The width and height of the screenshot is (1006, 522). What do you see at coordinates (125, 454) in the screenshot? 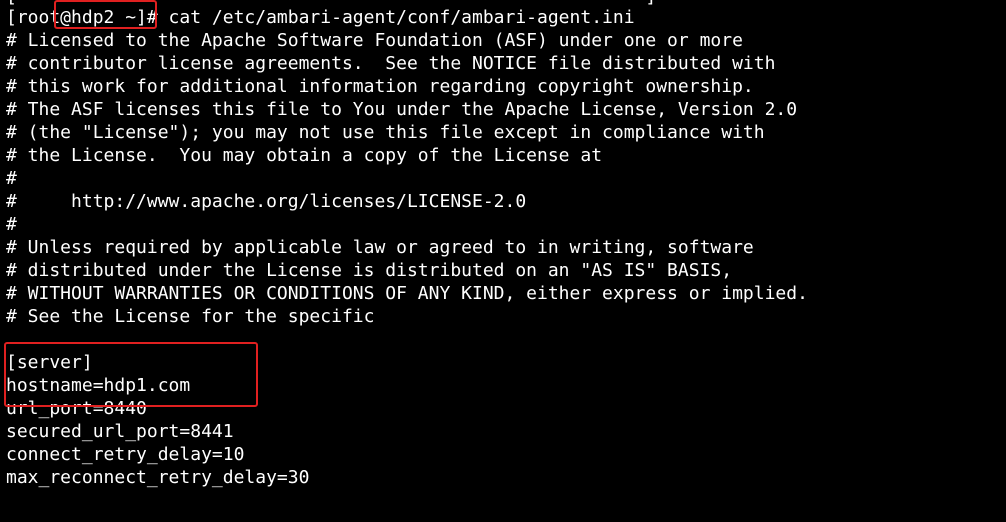
I see `config-connect-retry-delay: connect_retry_delay=10` at bounding box center [125, 454].